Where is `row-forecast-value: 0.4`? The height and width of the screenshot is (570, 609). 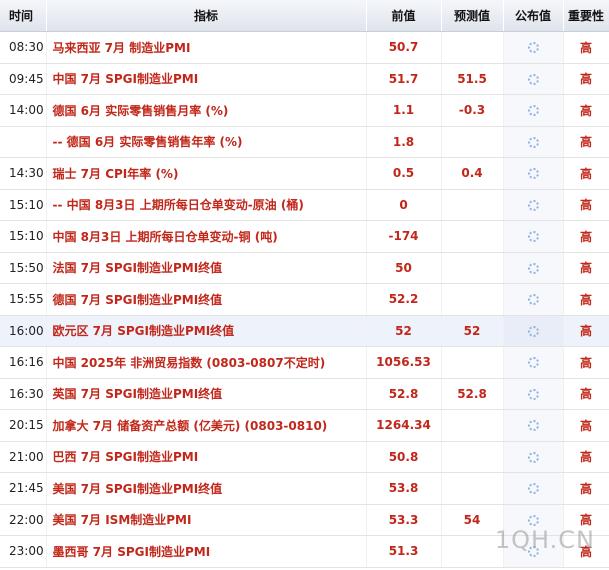 row-forecast-value: 0.4 is located at coordinates (472, 173).